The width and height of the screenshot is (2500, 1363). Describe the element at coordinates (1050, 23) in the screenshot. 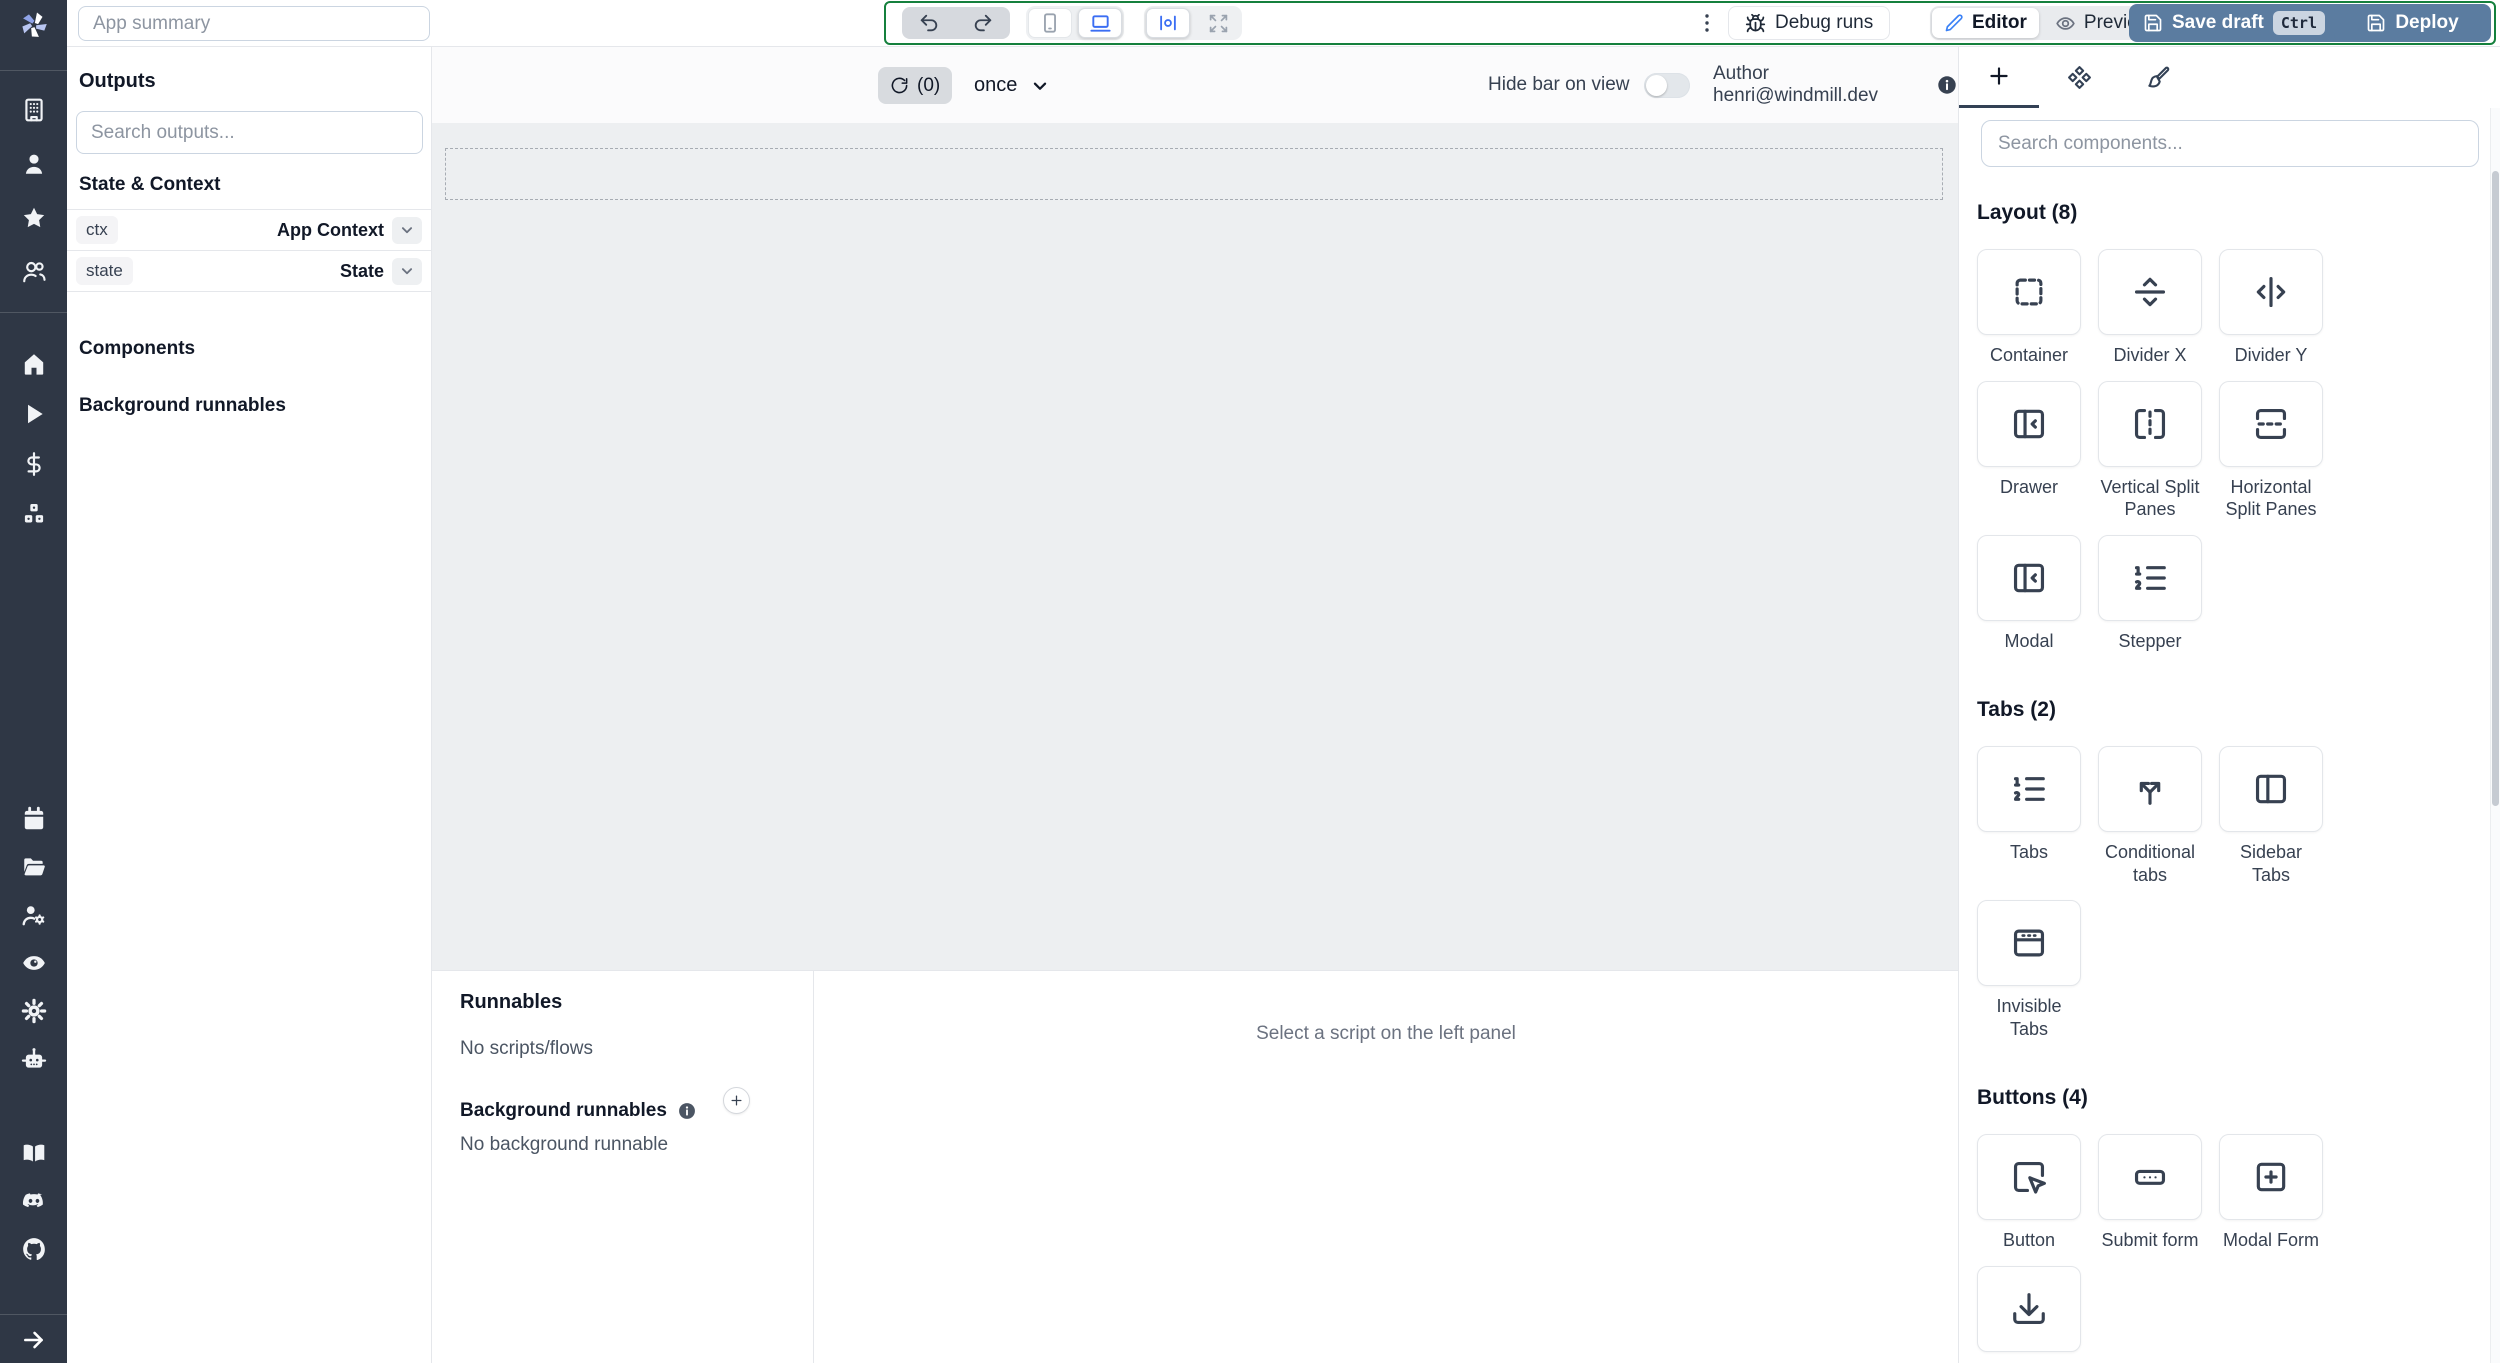

I see `mobile-view-button` at that location.